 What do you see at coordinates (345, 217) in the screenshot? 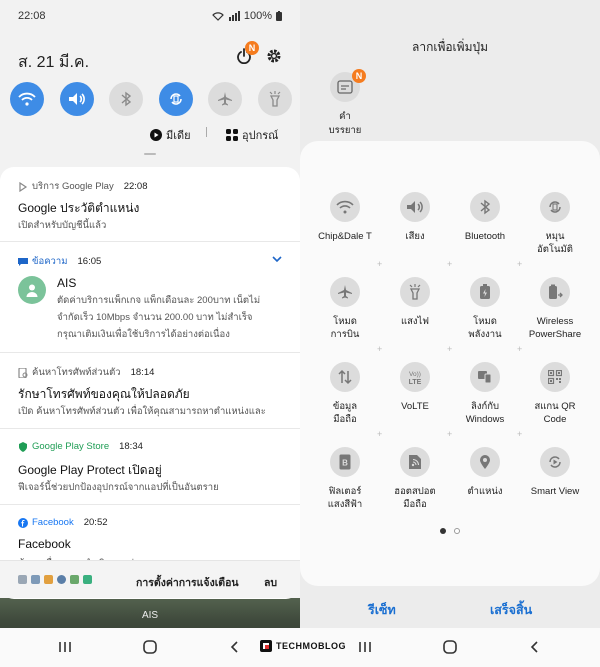
I see `tile-wifi: Chip&Dale T` at bounding box center [345, 217].